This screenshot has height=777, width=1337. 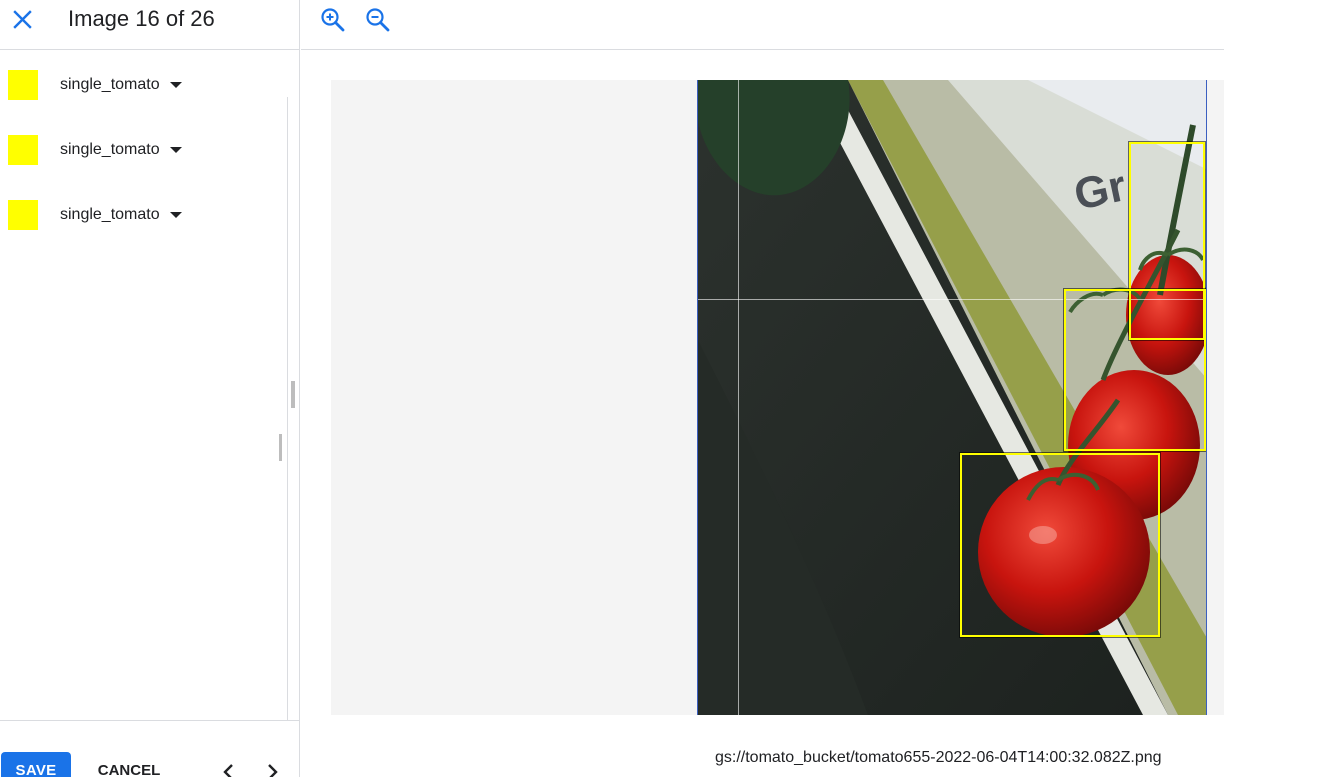 I want to click on sidebar-header: Image 16 of 26, so click(x=149, y=25).